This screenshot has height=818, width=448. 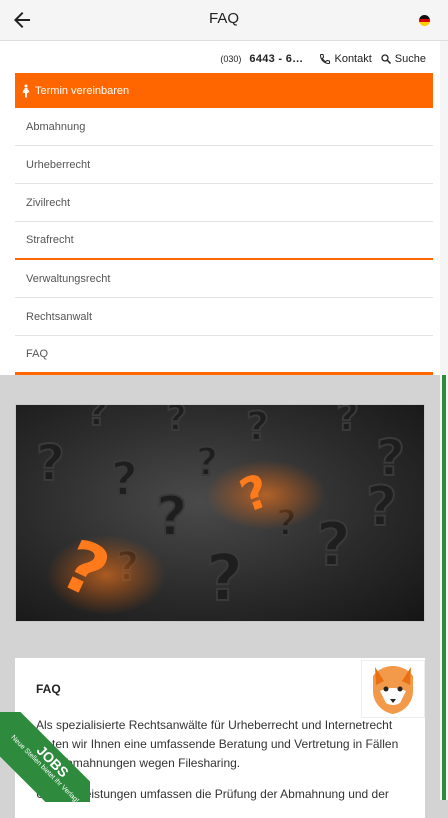 I want to click on fox-logo, so click(x=393, y=689).